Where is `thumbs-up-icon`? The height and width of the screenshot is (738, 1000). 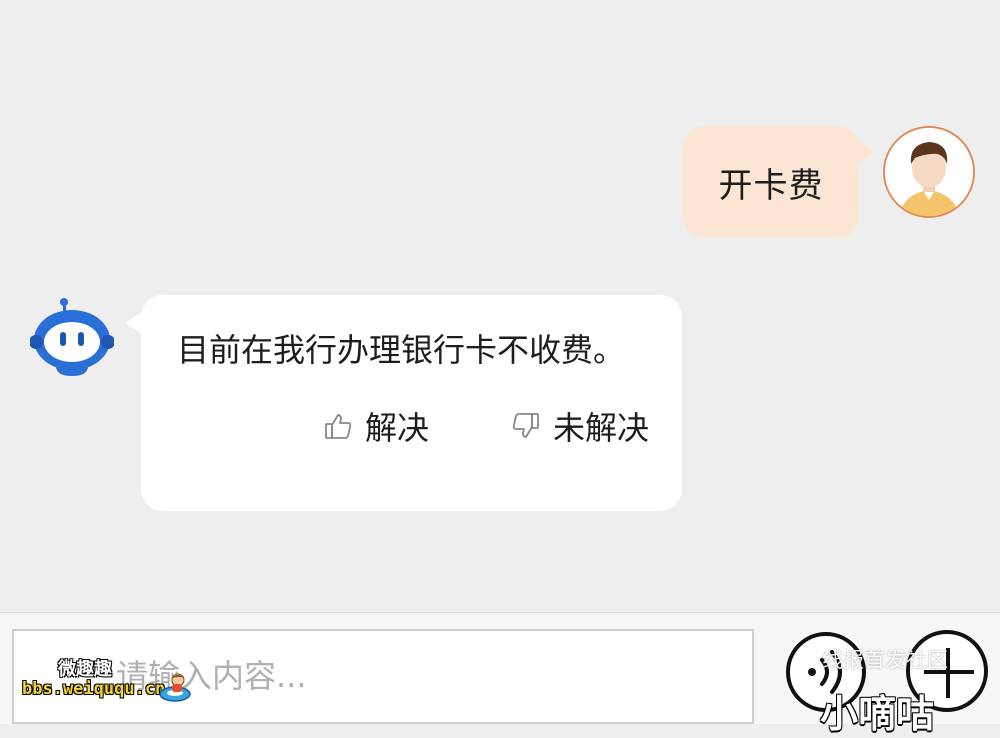
thumbs-up-icon is located at coordinates (338, 426).